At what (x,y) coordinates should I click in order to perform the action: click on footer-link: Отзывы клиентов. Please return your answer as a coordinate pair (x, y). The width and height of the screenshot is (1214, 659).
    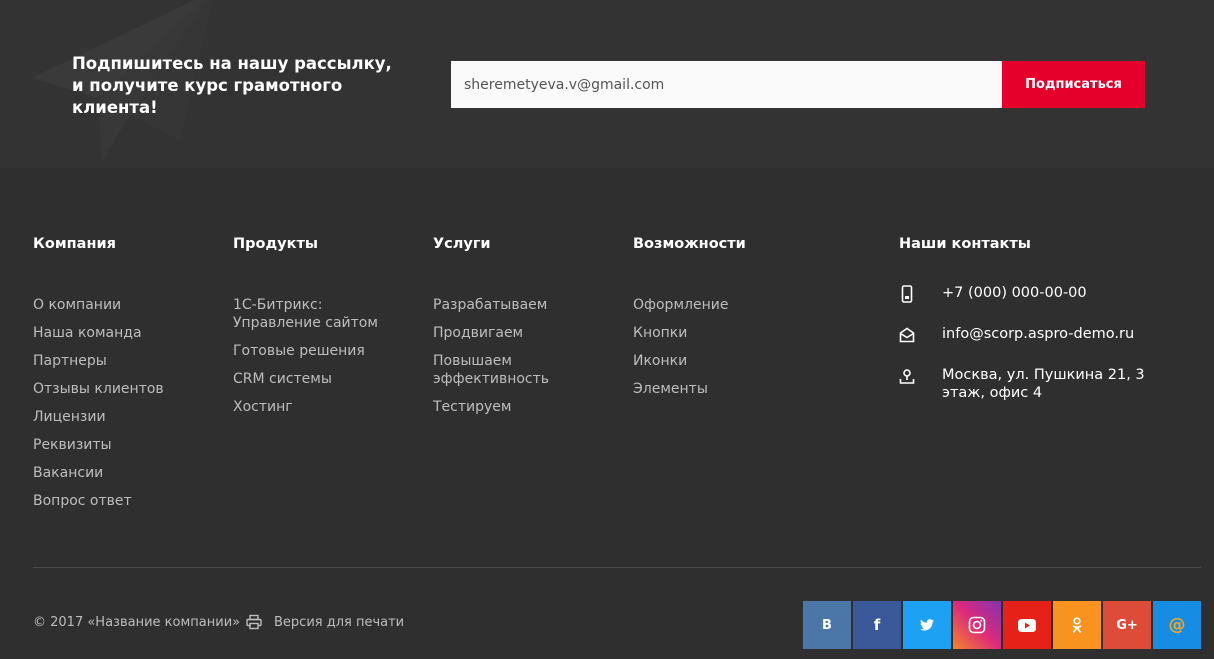
    Looking at the image, I should click on (98, 389).